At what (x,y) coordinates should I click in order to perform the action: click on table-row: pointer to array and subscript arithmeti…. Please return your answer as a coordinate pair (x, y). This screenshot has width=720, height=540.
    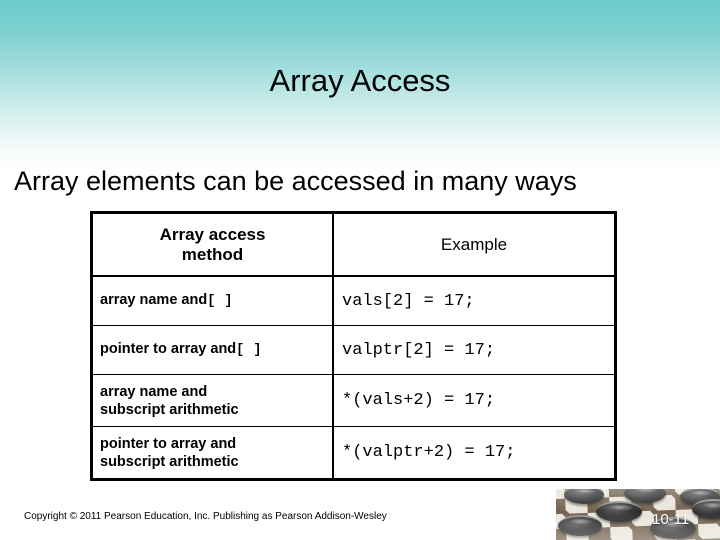
    Looking at the image, I should click on (353, 453).